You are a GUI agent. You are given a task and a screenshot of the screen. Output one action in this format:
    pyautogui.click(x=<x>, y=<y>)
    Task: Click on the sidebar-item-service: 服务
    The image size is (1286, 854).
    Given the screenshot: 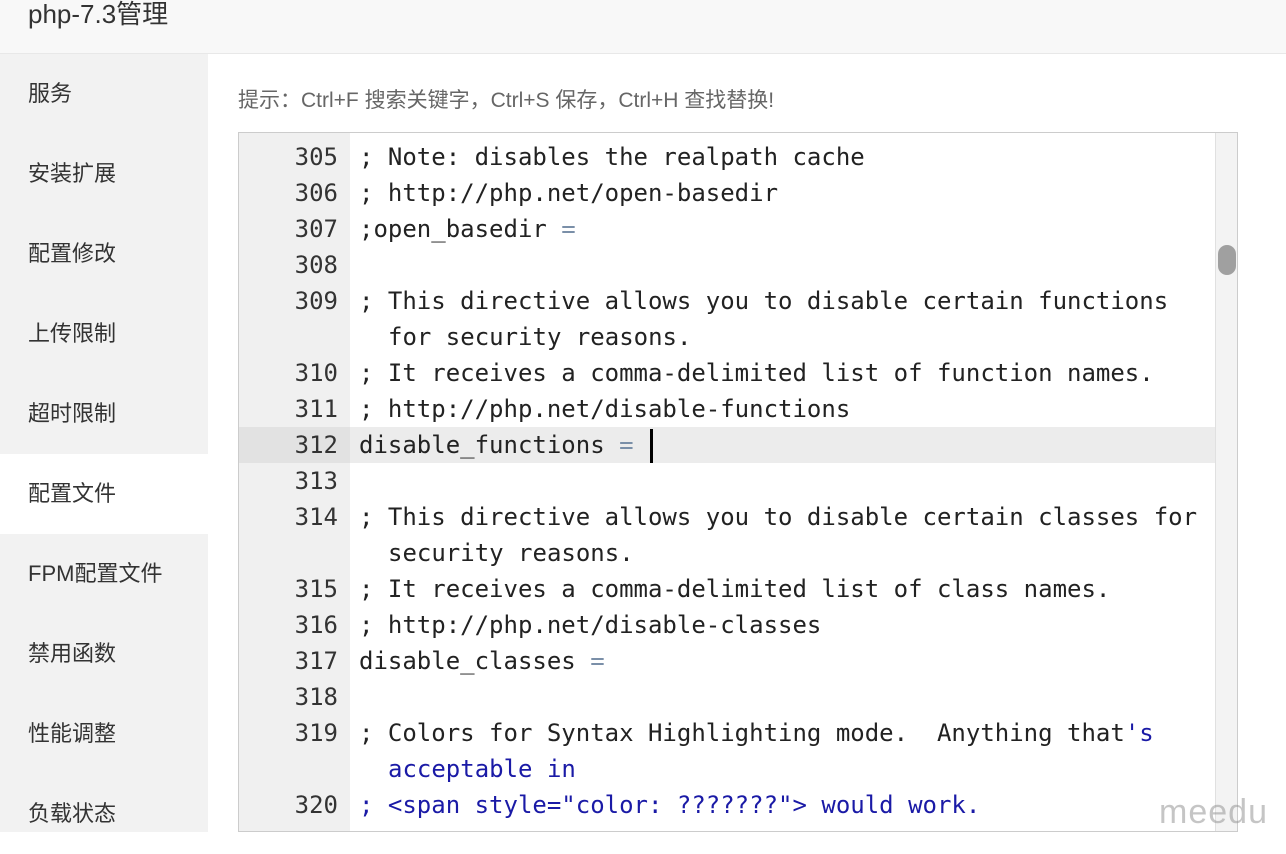 What is the action you would take?
    pyautogui.click(x=104, y=94)
    